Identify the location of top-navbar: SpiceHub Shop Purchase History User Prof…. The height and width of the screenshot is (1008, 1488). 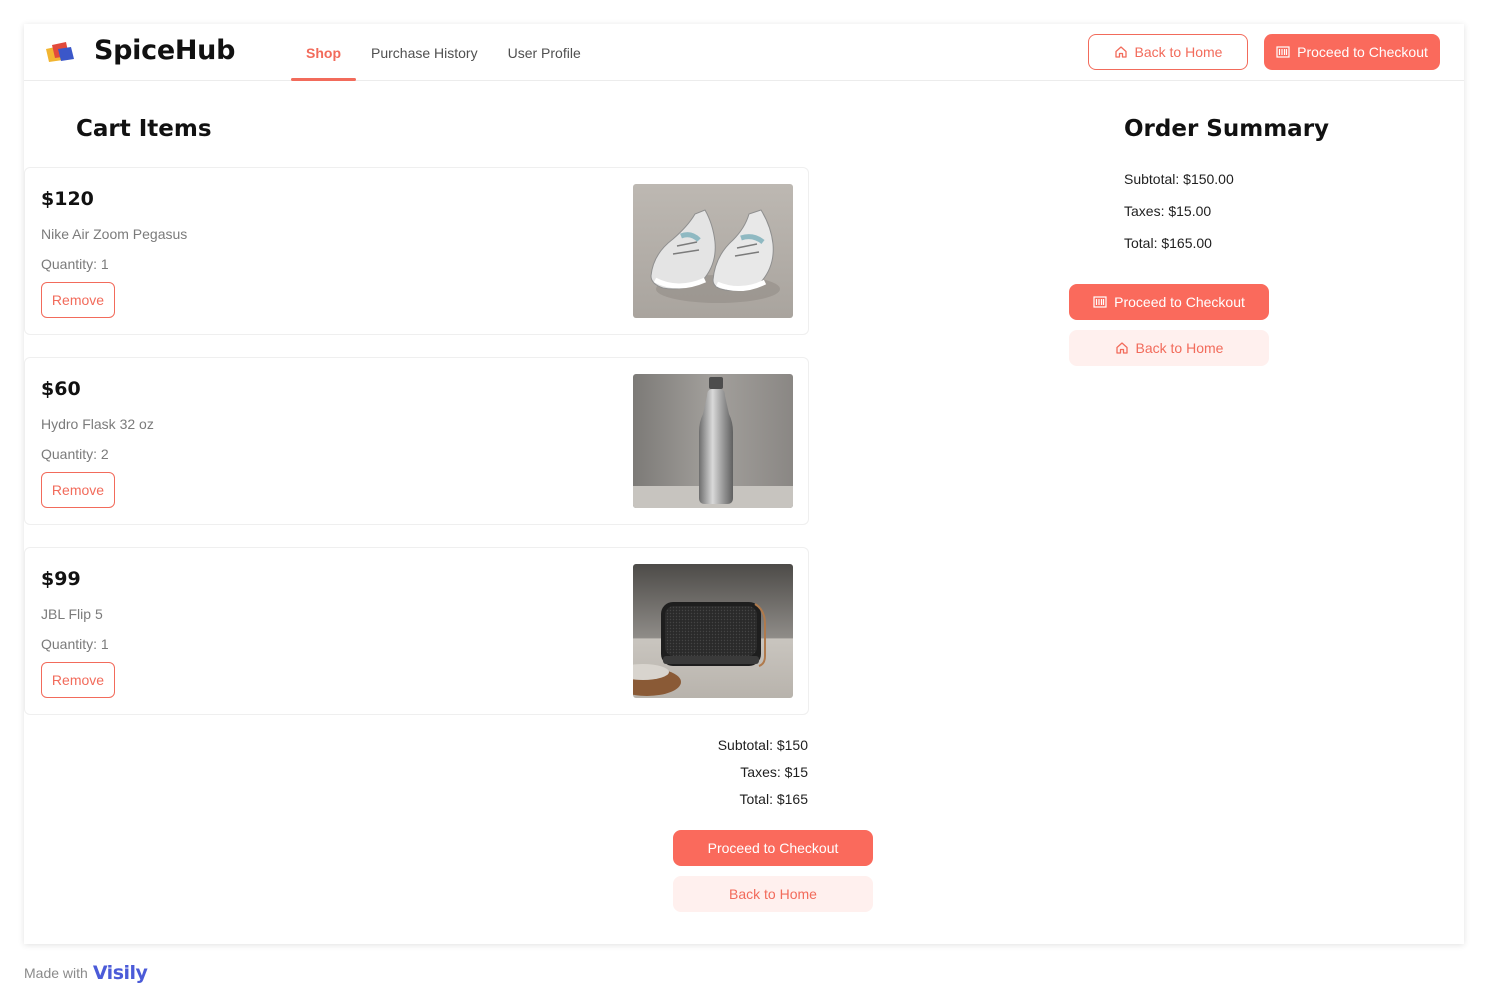
(744, 52).